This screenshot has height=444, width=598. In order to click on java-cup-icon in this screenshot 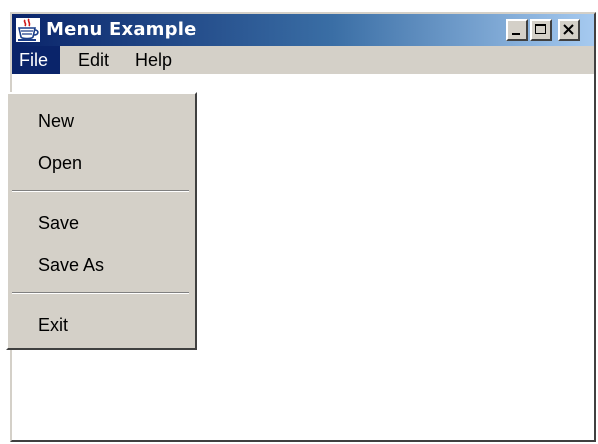, I will do `click(28, 30)`.